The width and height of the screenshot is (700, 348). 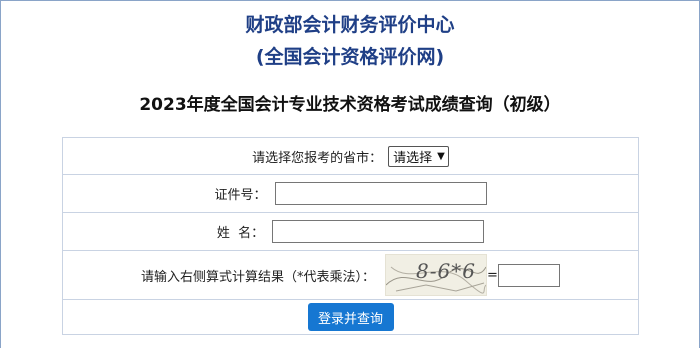 What do you see at coordinates (380, 193) in the screenshot?
I see `id-number-input` at bounding box center [380, 193].